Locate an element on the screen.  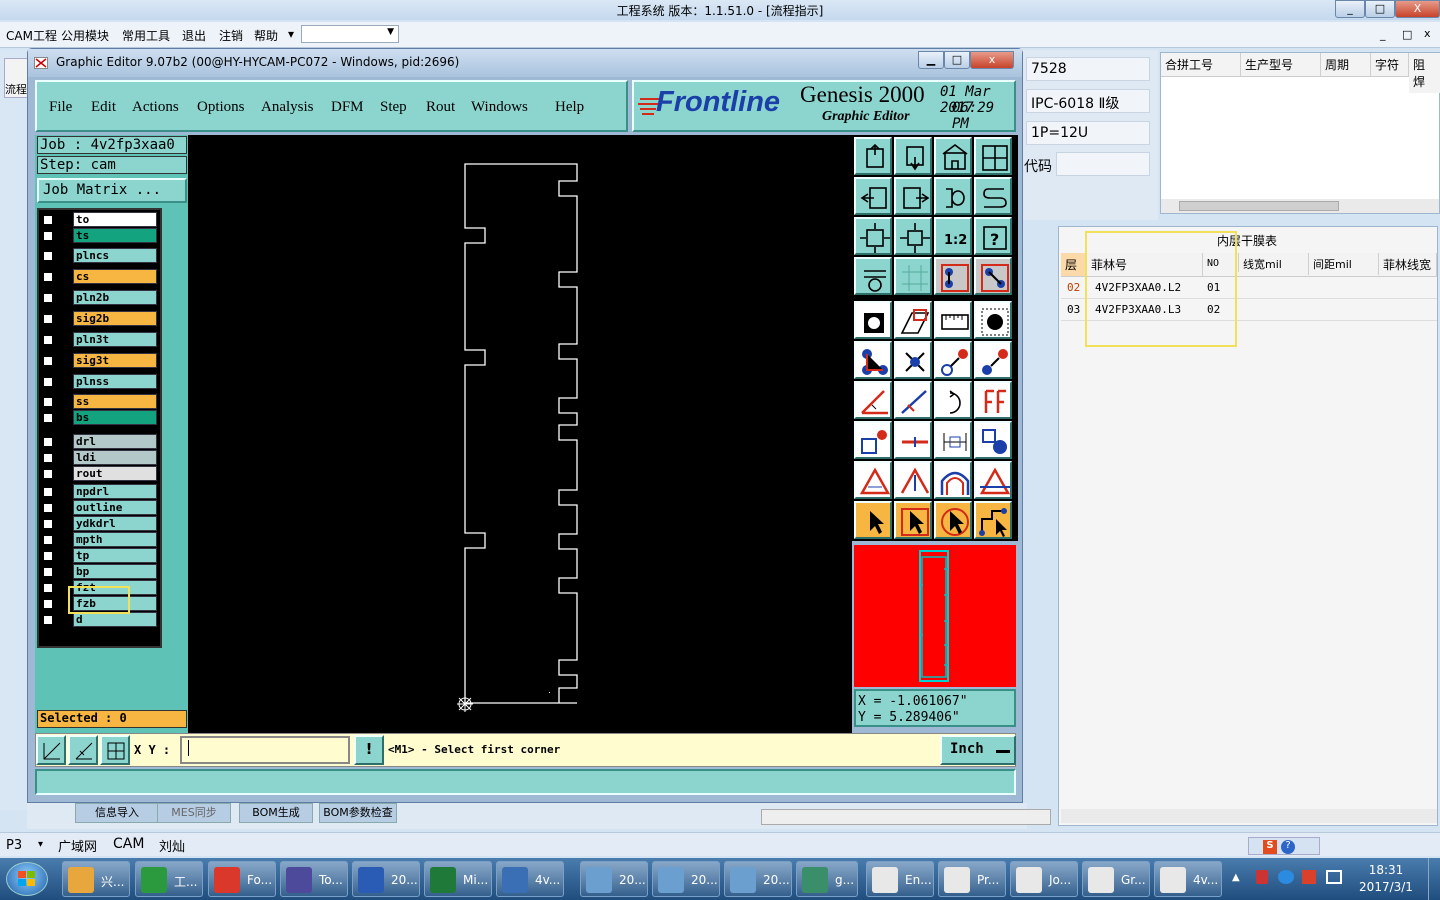
help-query-icon: ? is located at coordinates (993, 236).